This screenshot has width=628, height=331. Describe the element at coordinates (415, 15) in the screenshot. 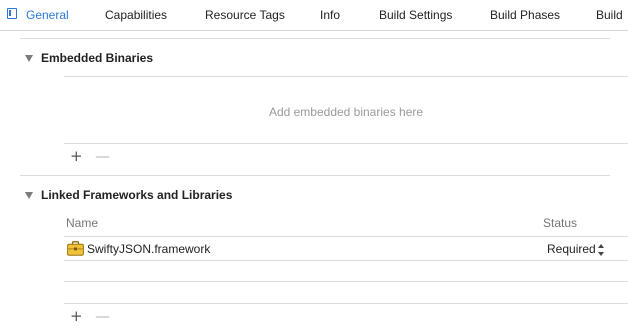

I see `tab-build-settings: Build Settings` at that location.